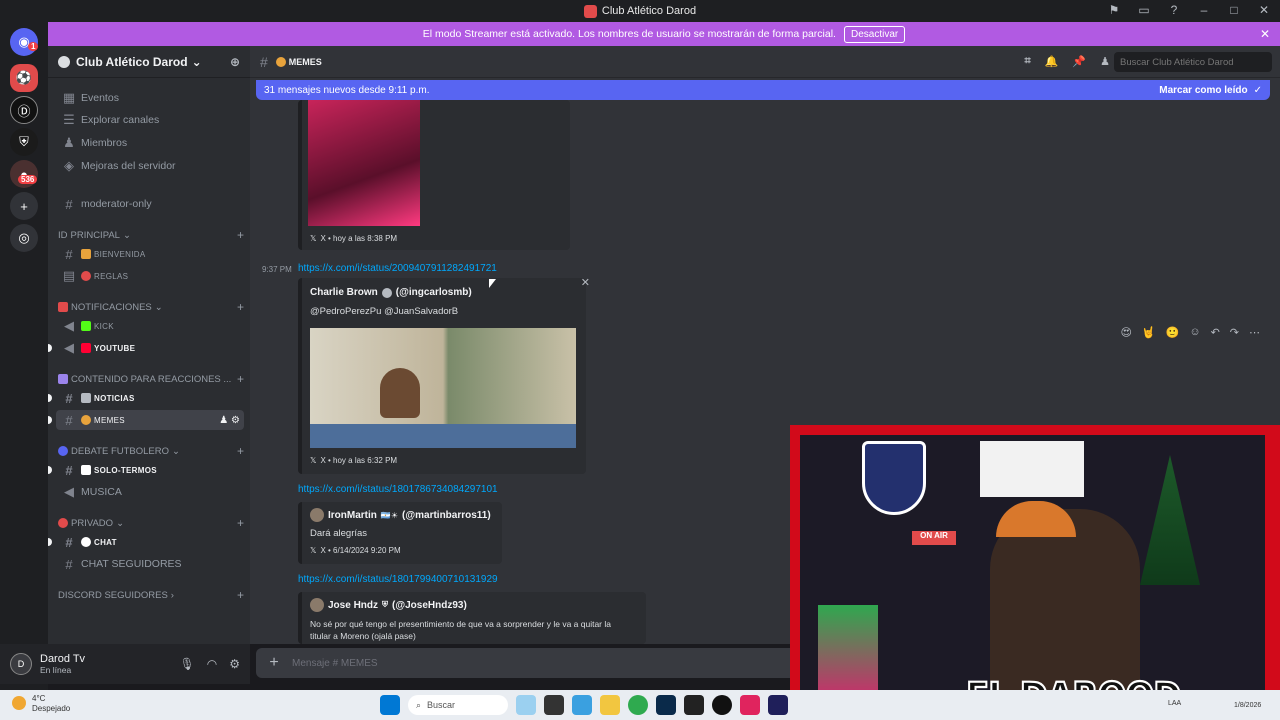  I want to click on category-privado: PRIVADO ⌄ +, so click(151, 523).